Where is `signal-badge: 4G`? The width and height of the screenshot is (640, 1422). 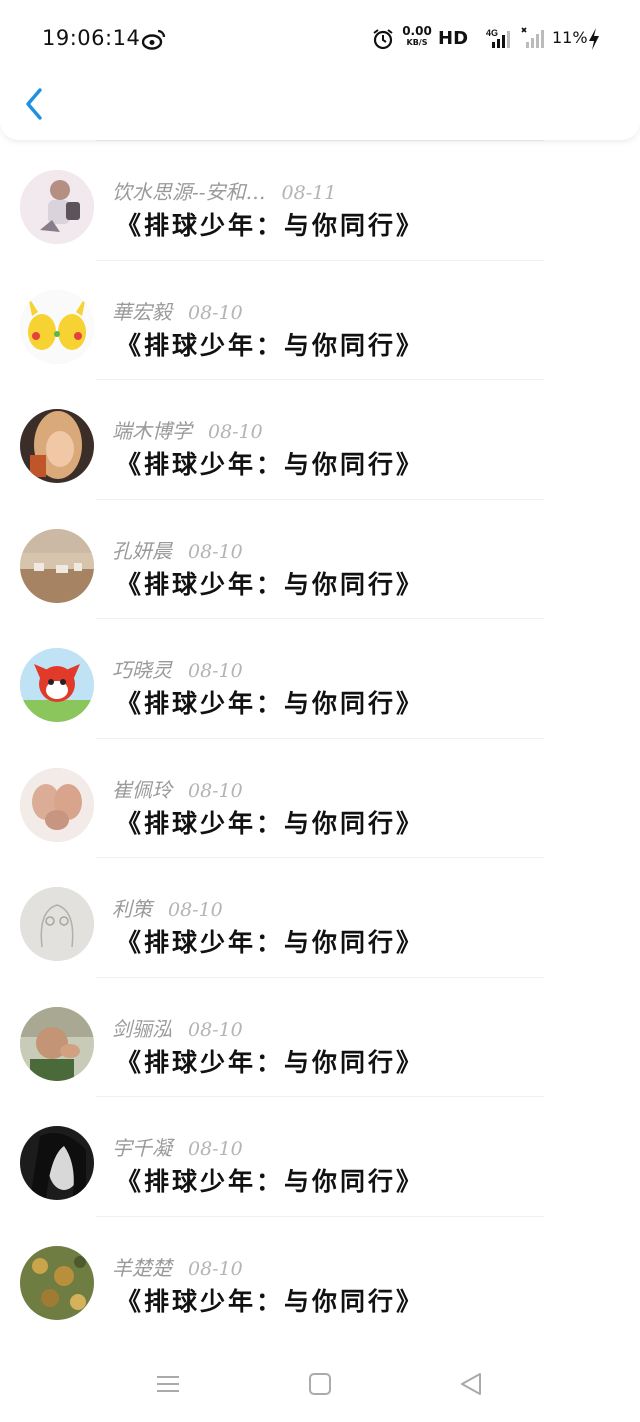
signal-badge: 4G is located at coordinates (492, 33).